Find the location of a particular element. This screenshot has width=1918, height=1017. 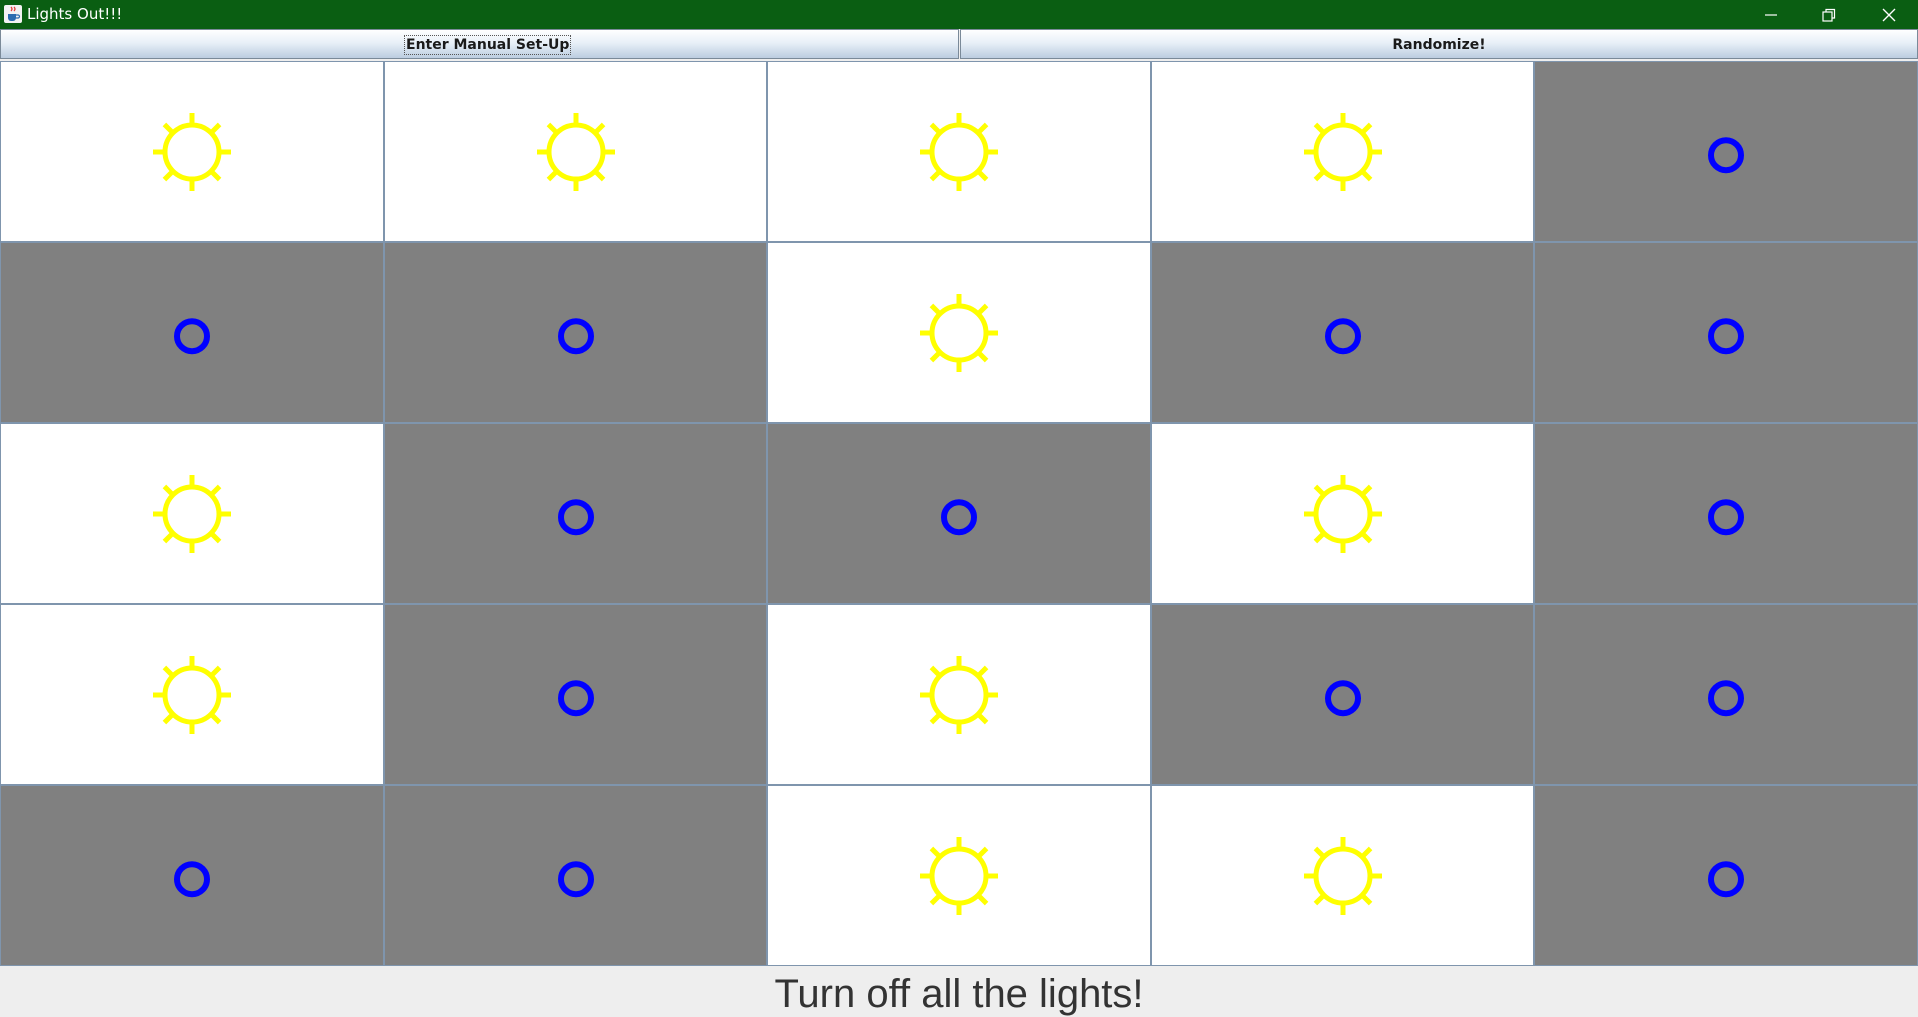

light-cell-r1-c4 is located at coordinates (1342, 151).